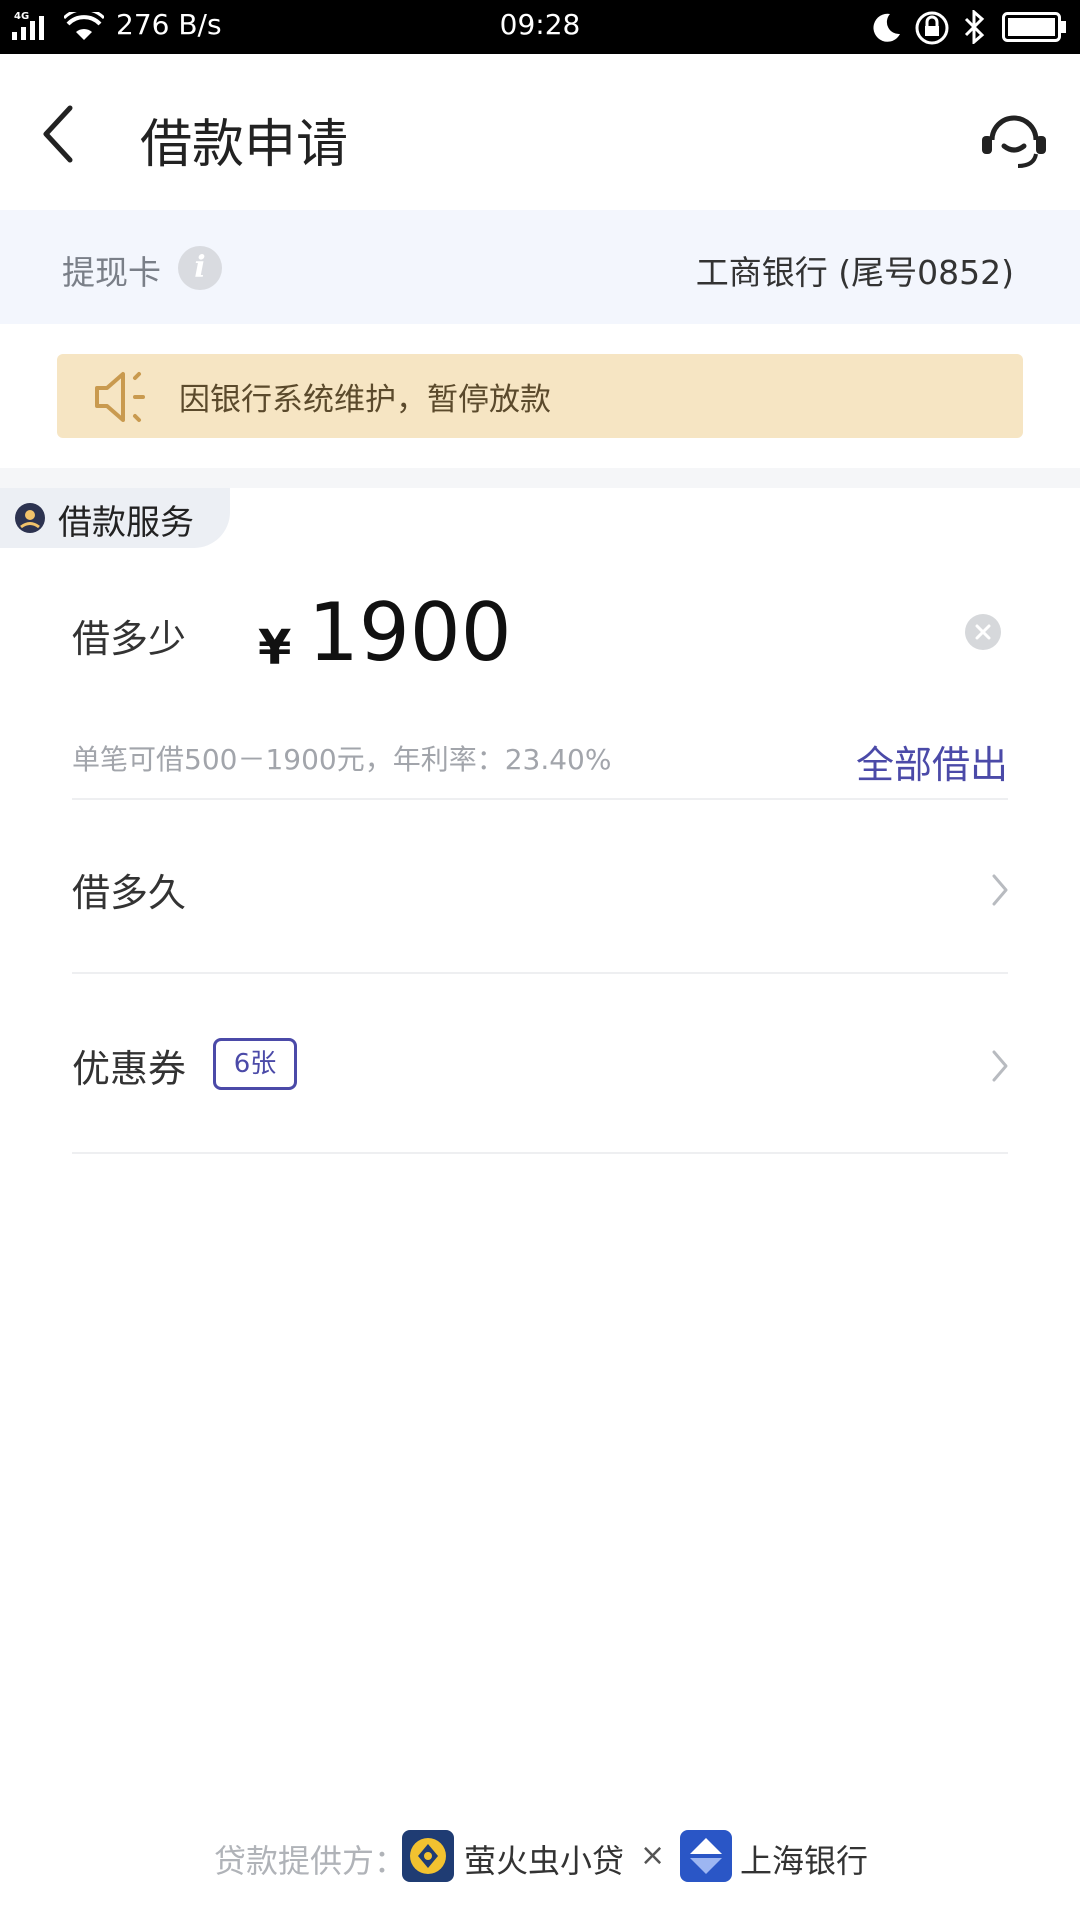 This screenshot has width=1080, height=1920. Describe the element at coordinates (540, 27) in the screenshot. I see `status-bar: 4G 276 B/s 09:28` at that location.